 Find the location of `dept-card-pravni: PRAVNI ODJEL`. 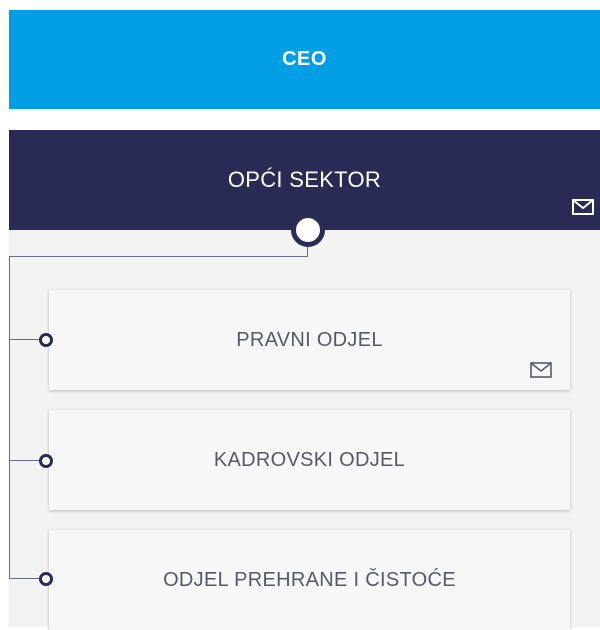

dept-card-pravni: PRAVNI ODJEL is located at coordinates (309, 340).